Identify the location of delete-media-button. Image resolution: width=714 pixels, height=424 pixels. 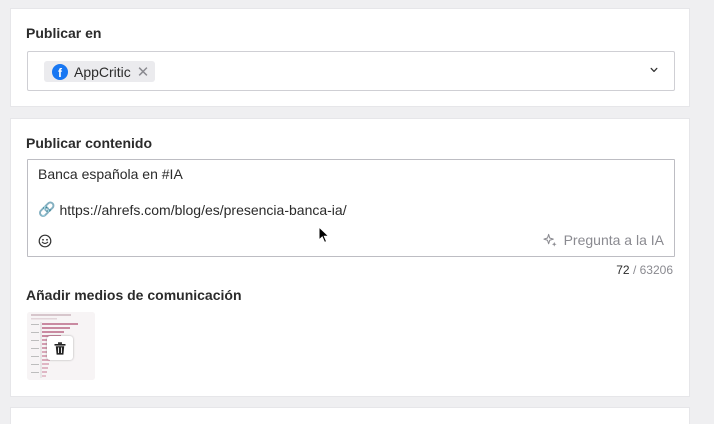
(60, 348).